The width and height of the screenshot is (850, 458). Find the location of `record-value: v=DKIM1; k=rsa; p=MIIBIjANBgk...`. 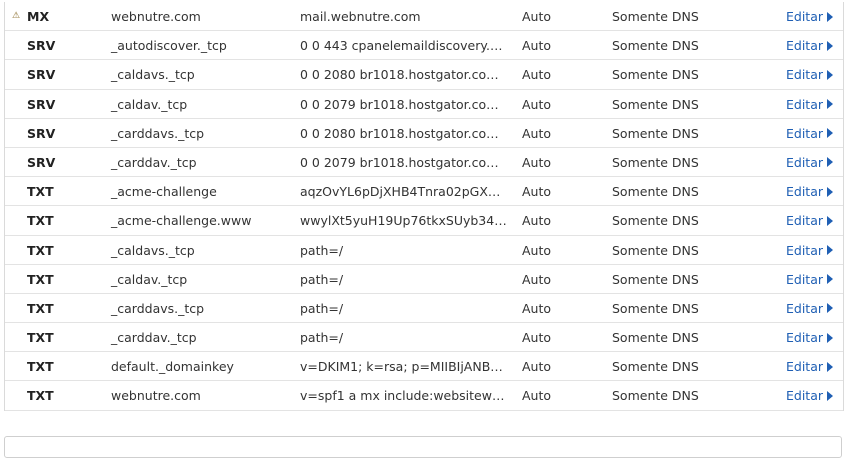

record-value: v=DKIM1; k=rsa; p=MIIBIjANBgk... is located at coordinates (404, 367).